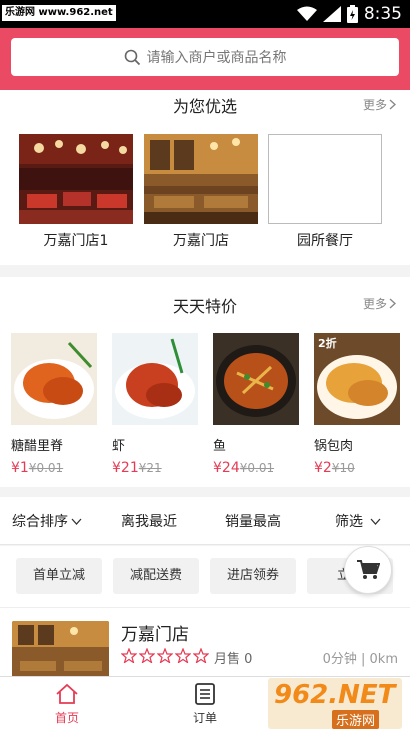  I want to click on tag-store-coupon: 进店领券, so click(253, 576).